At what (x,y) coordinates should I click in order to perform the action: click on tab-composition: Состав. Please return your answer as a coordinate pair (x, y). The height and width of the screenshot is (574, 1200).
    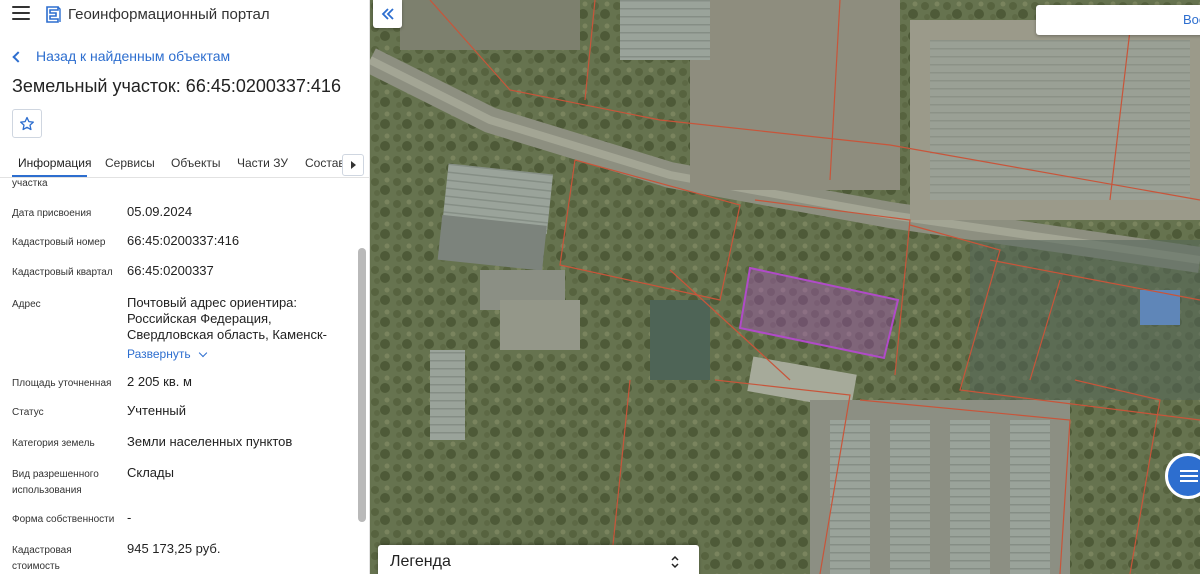
    Looking at the image, I should click on (325, 163).